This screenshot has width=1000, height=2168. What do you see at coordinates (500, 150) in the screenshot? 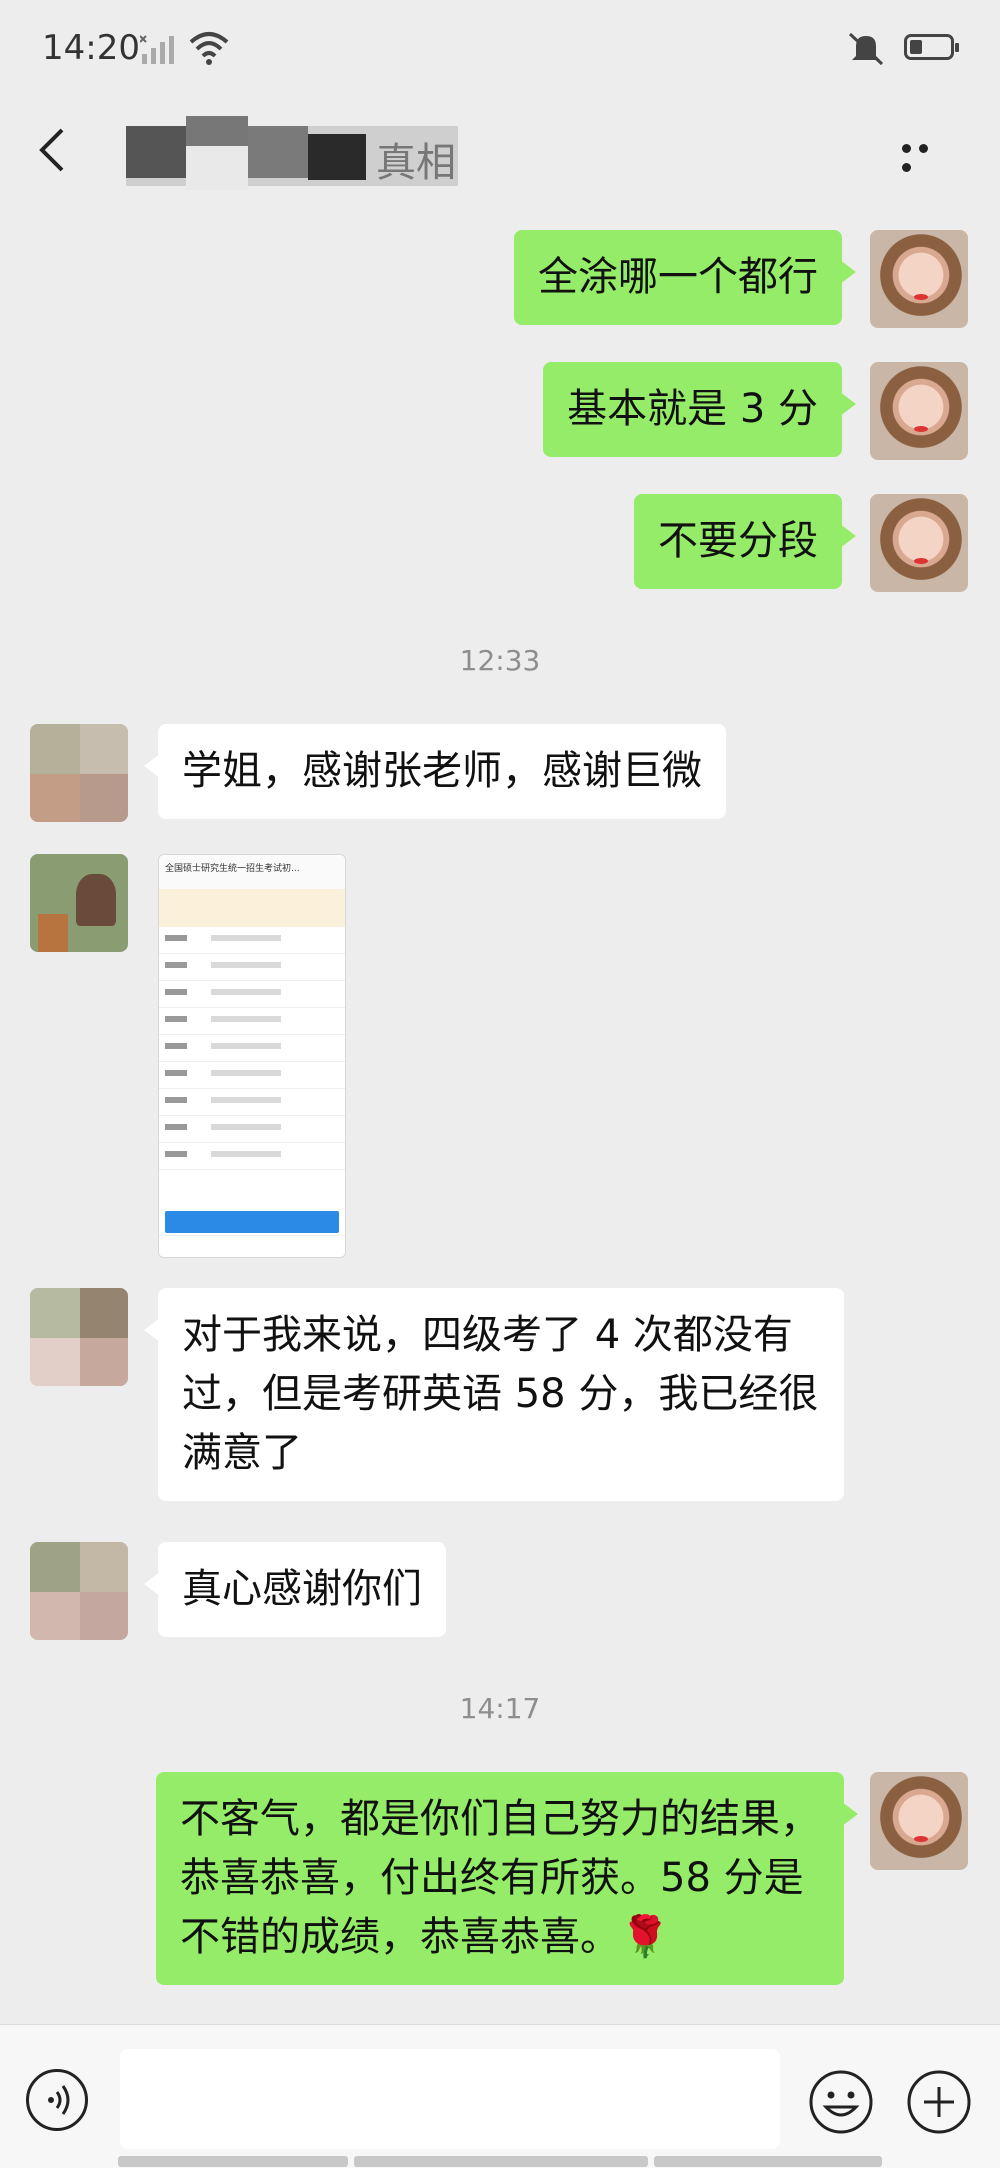
I see `chat-header: 真相` at bounding box center [500, 150].